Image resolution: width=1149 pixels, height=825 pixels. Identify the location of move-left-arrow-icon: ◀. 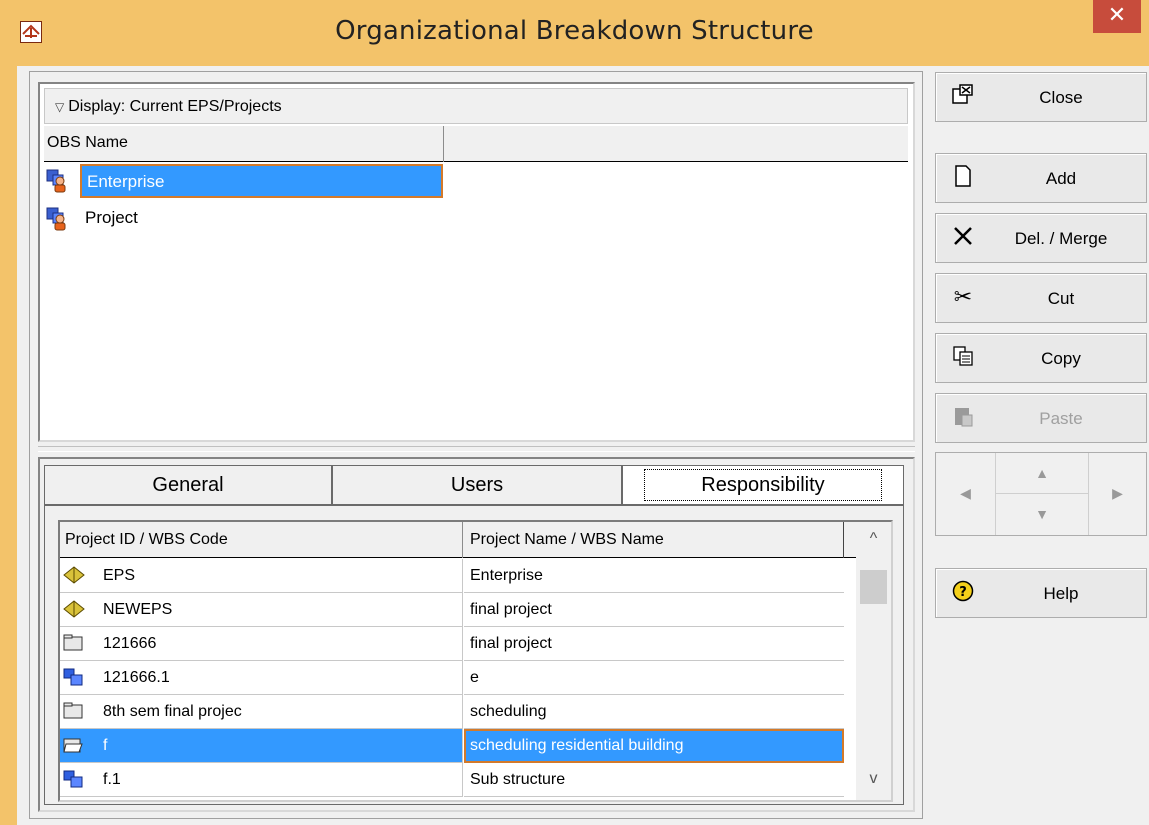
(966, 494).